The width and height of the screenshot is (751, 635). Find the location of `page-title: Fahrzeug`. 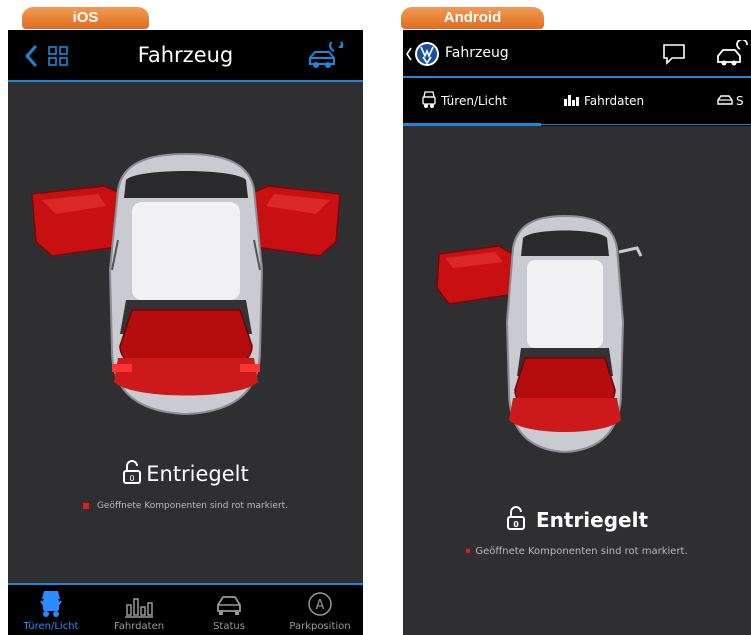

page-title: Fahrzeug is located at coordinates (477, 53).